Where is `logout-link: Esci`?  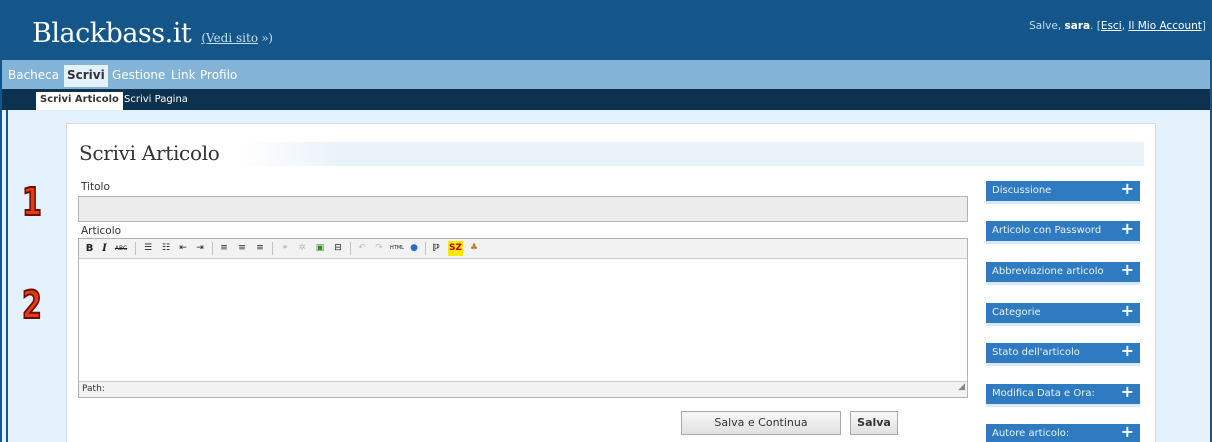 logout-link: Esci is located at coordinates (1111, 26).